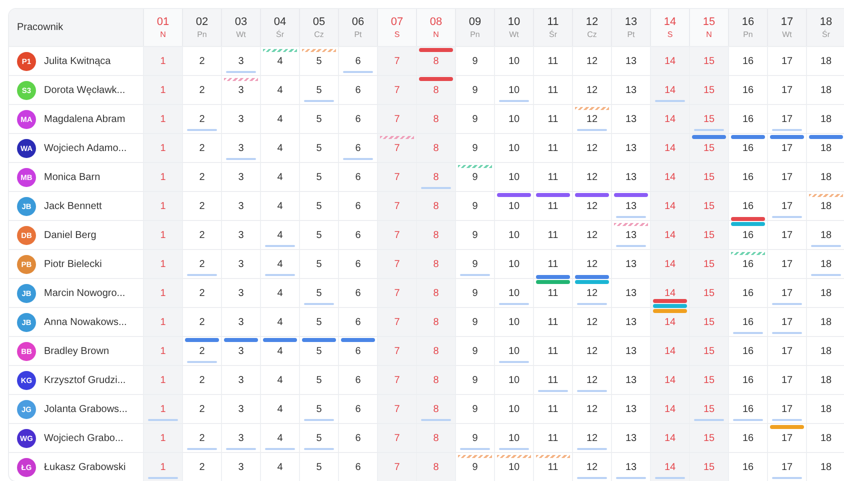 This screenshot has height=481, width=844. What do you see at coordinates (396, 351) in the screenshot?
I see `day-cell: 7` at bounding box center [396, 351].